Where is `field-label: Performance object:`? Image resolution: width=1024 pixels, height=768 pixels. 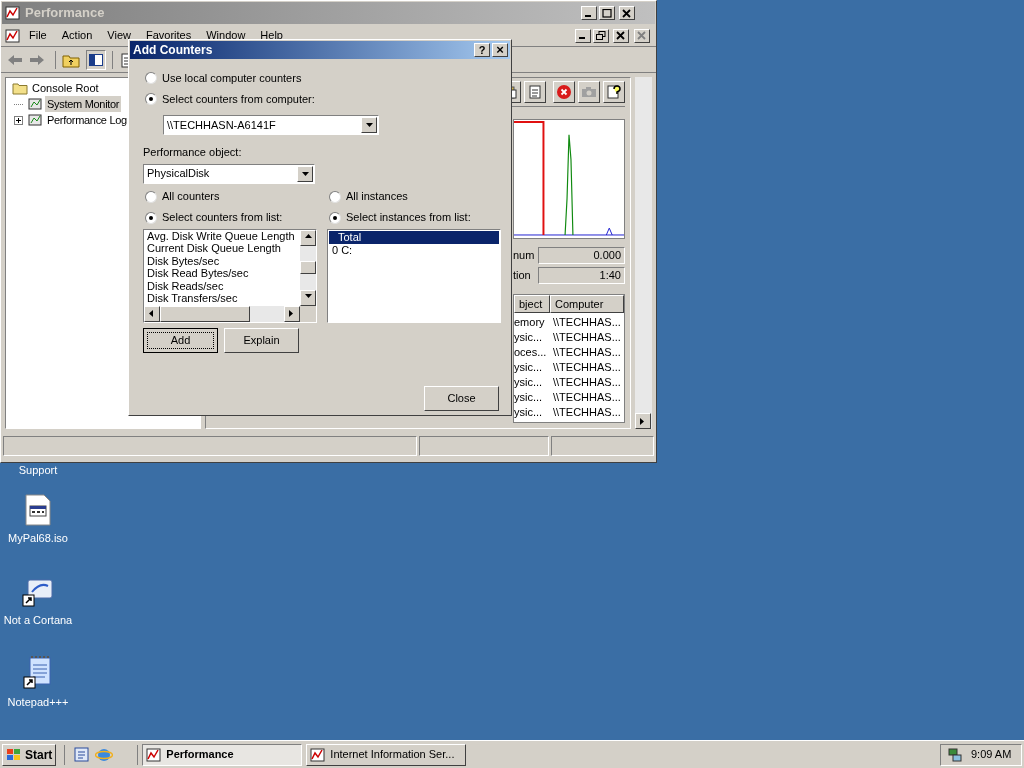 field-label: Performance object: is located at coordinates (193, 152).